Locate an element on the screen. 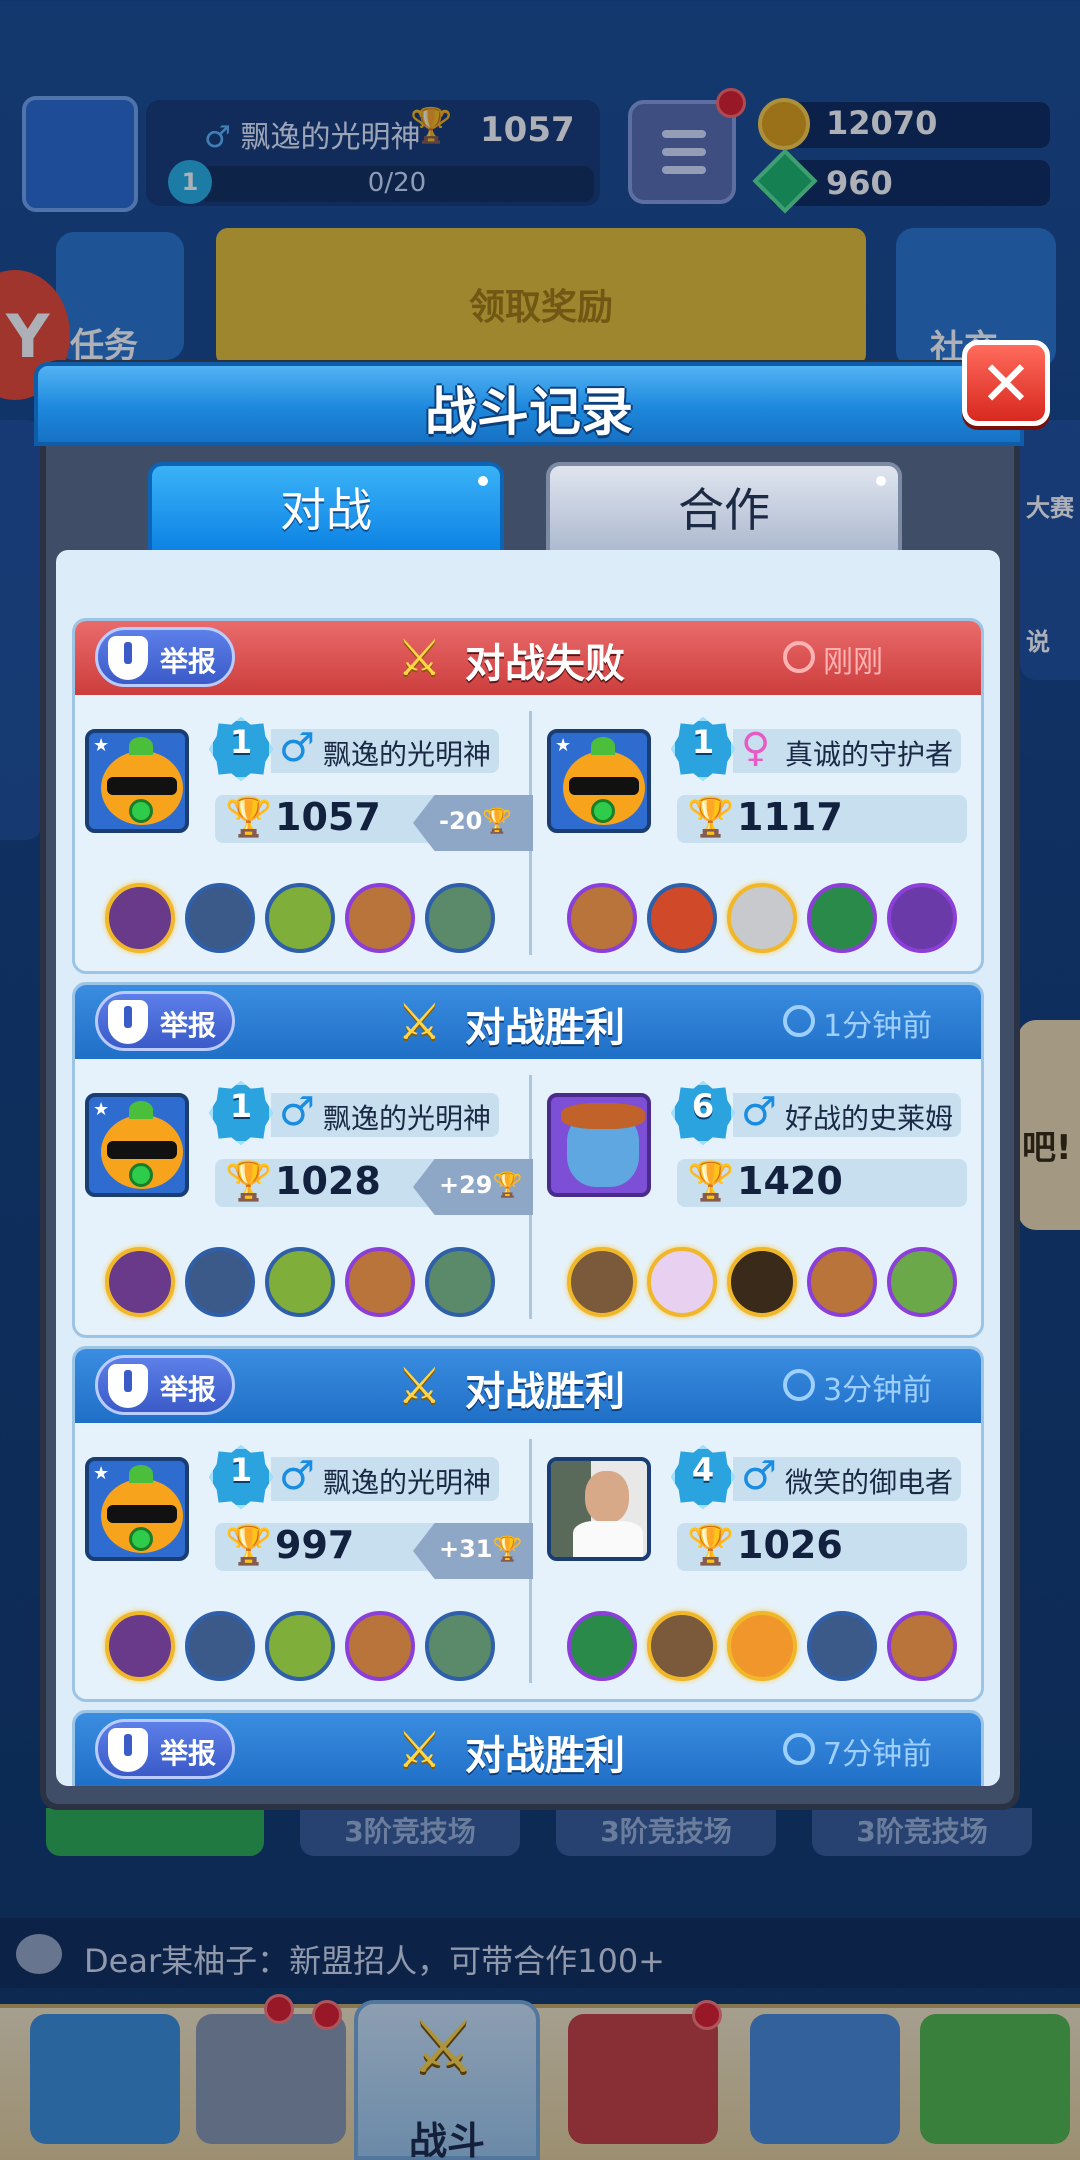  player-trophies: 1028 is located at coordinates (328, 1181).